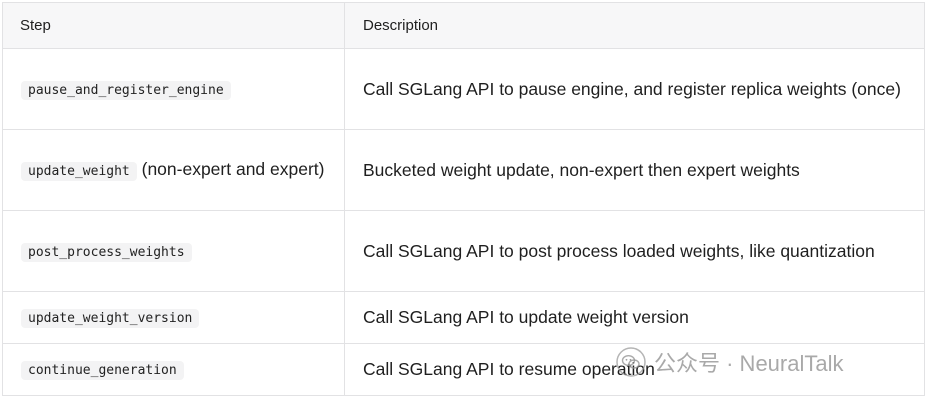  What do you see at coordinates (230, 168) in the screenshot?
I see `step-suffix: (non-expert and expert)` at bounding box center [230, 168].